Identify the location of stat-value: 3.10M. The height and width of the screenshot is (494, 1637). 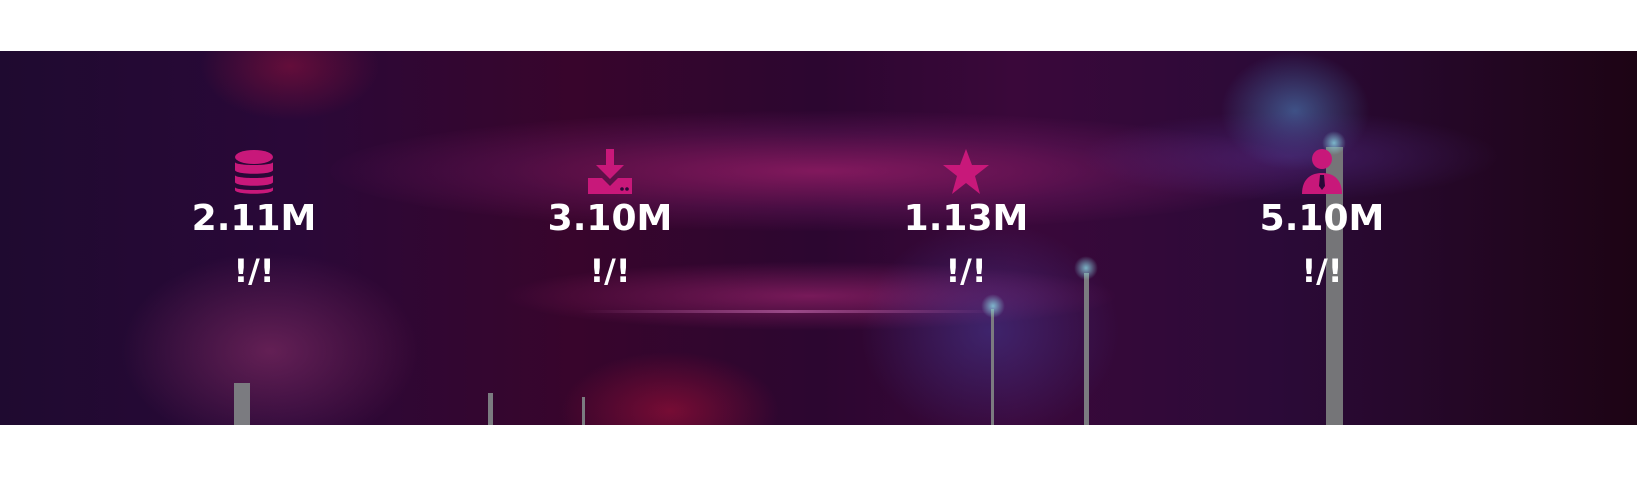
(610, 218).